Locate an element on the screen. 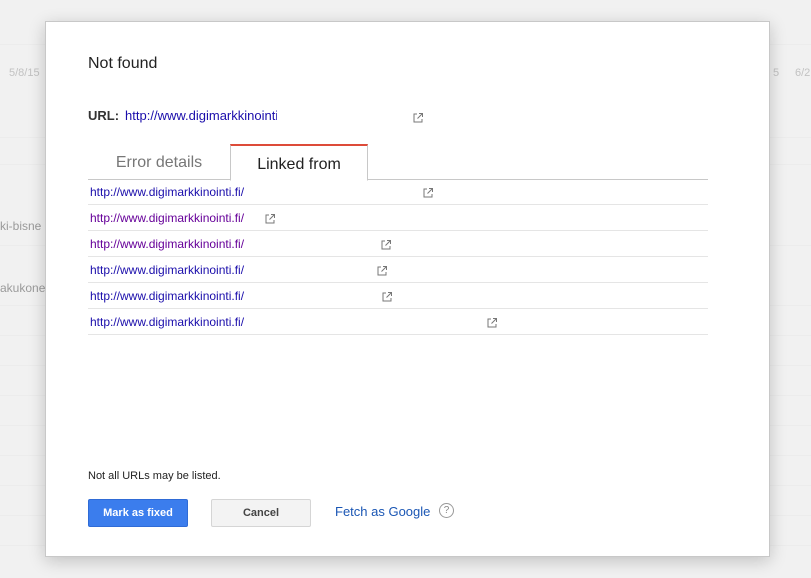 This screenshot has height=578, width=811. tab-error-details: Error details is located at coordinates (159, 161).